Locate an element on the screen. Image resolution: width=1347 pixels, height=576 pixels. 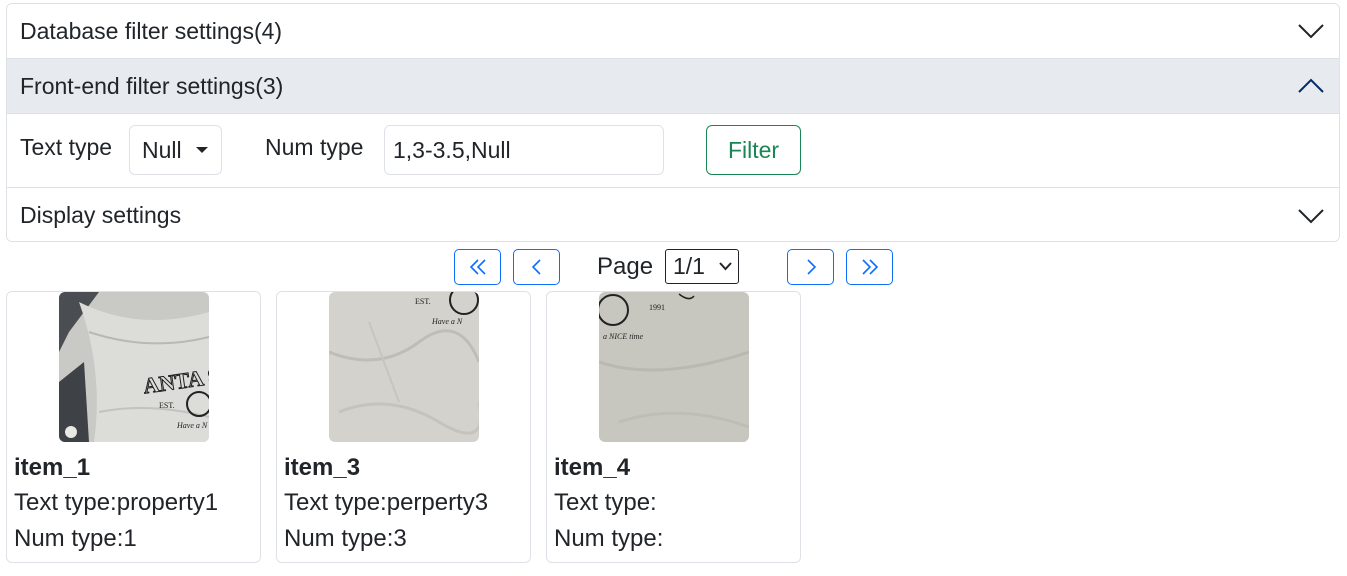
chevron-up-icon is located at coordinates (1311, 85).